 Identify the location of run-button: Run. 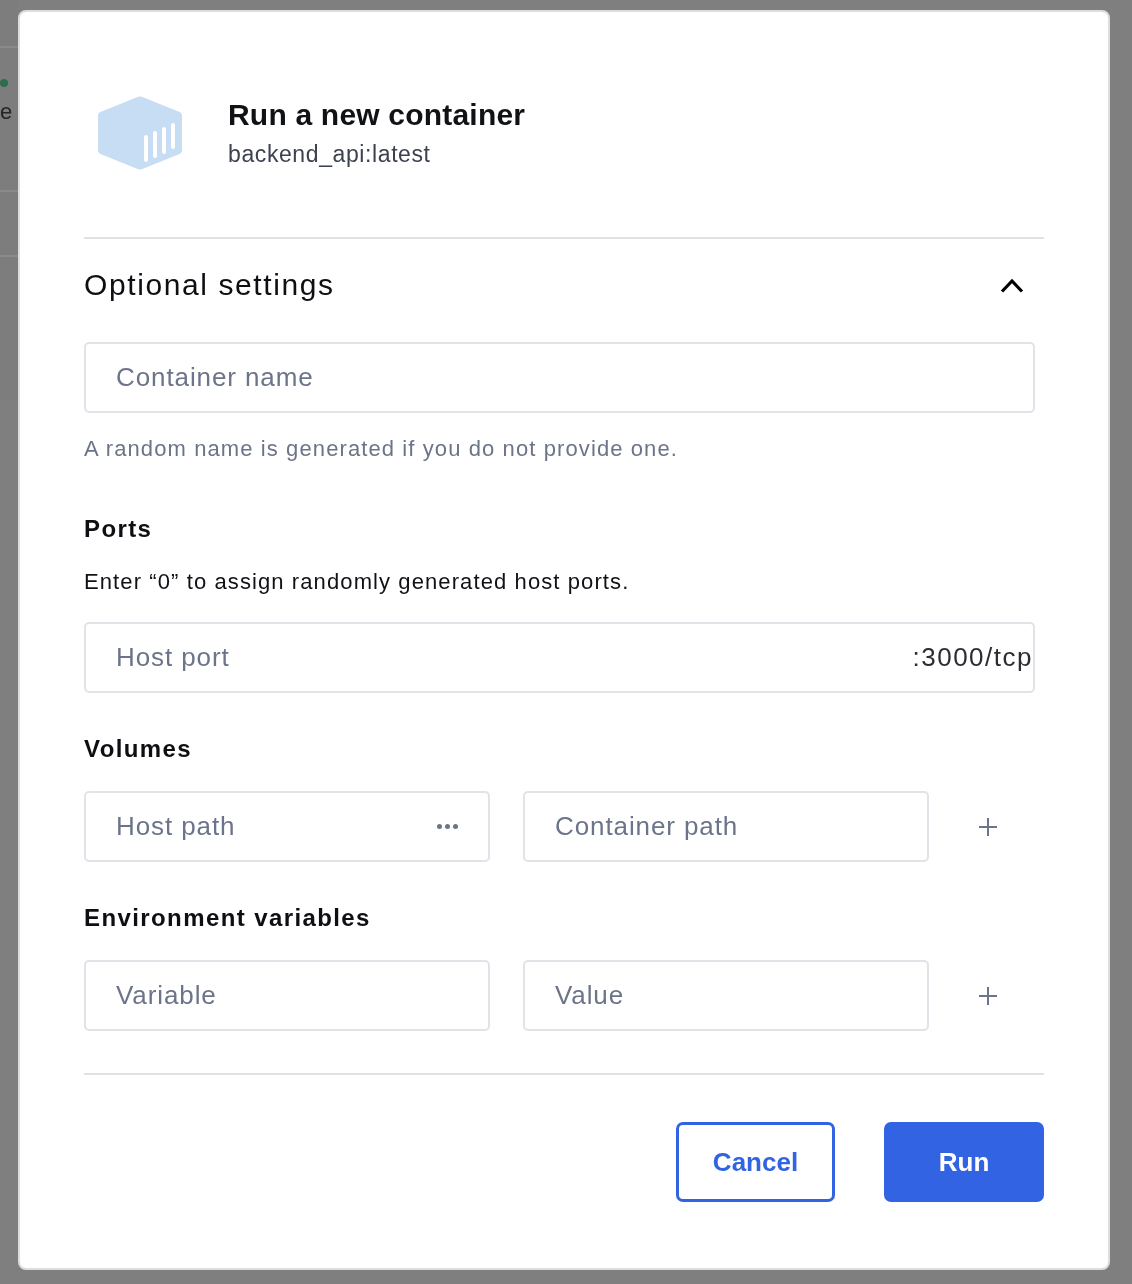
(964, 1162).